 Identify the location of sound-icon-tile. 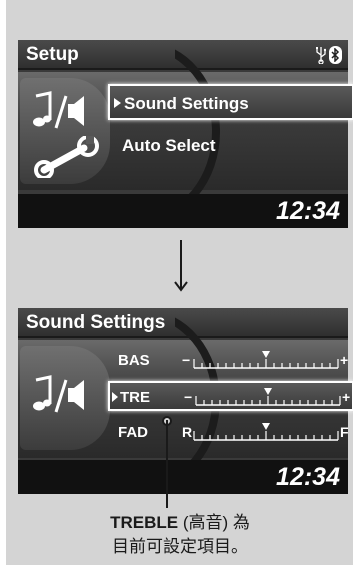
(65, 398).